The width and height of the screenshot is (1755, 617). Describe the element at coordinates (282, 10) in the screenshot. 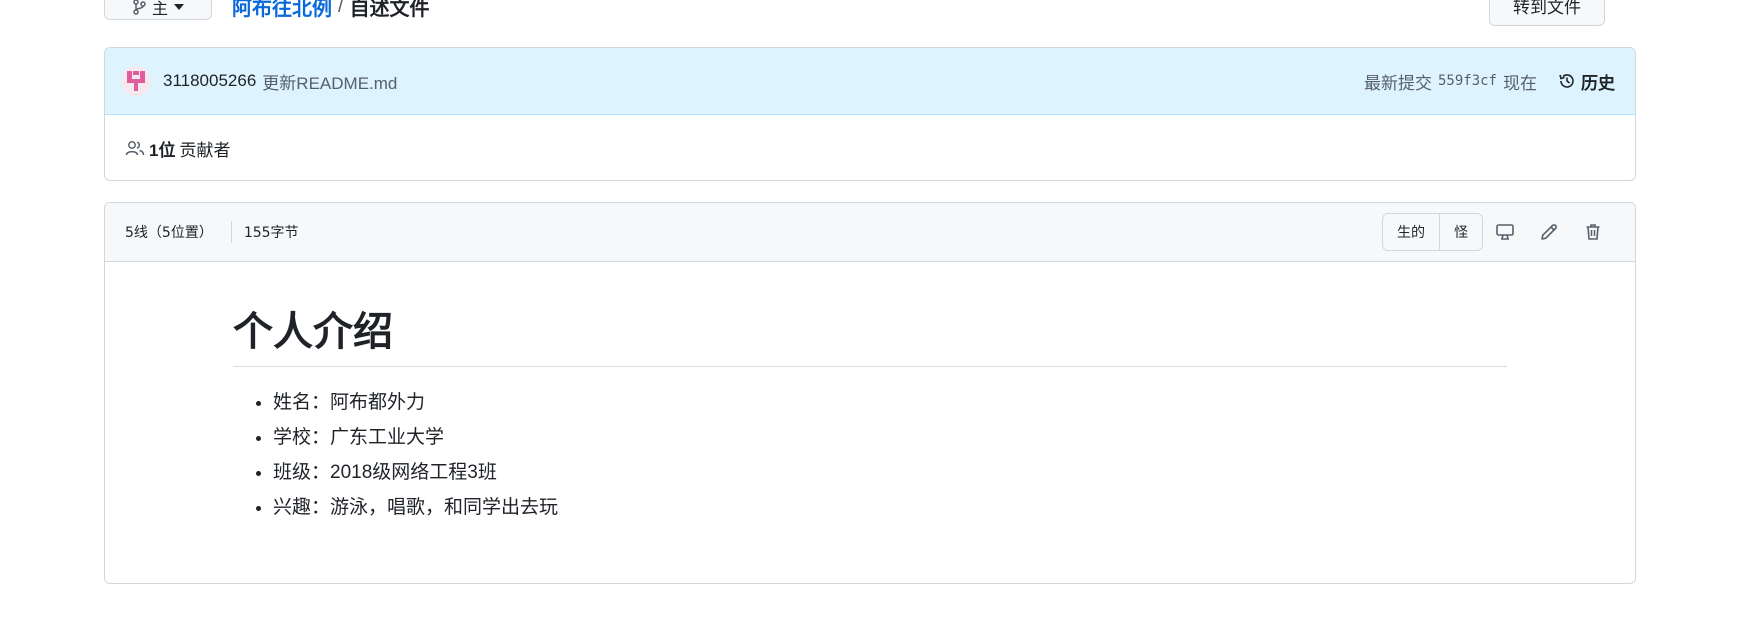

I see `breadcrumb-repo-link: 阿布往北例` at that location.